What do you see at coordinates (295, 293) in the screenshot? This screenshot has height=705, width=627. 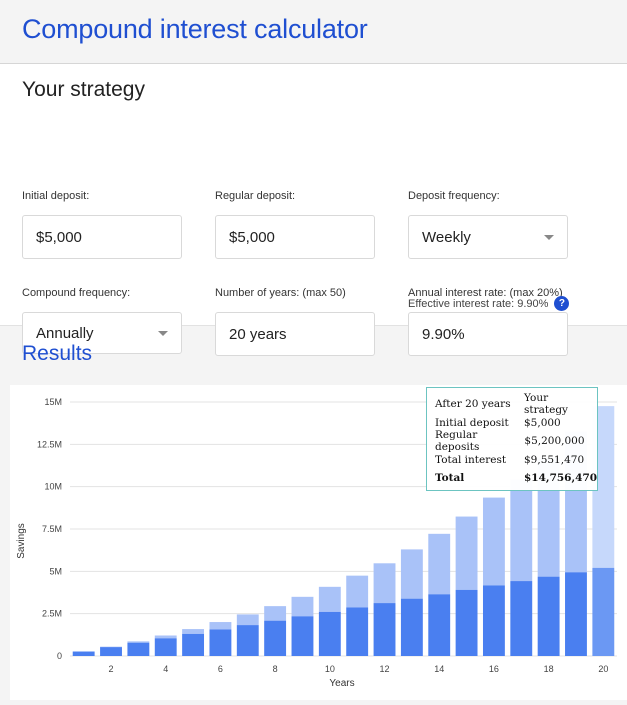 I see `years-label: Number of years: (max 50)` at bounding box center [295, 293].